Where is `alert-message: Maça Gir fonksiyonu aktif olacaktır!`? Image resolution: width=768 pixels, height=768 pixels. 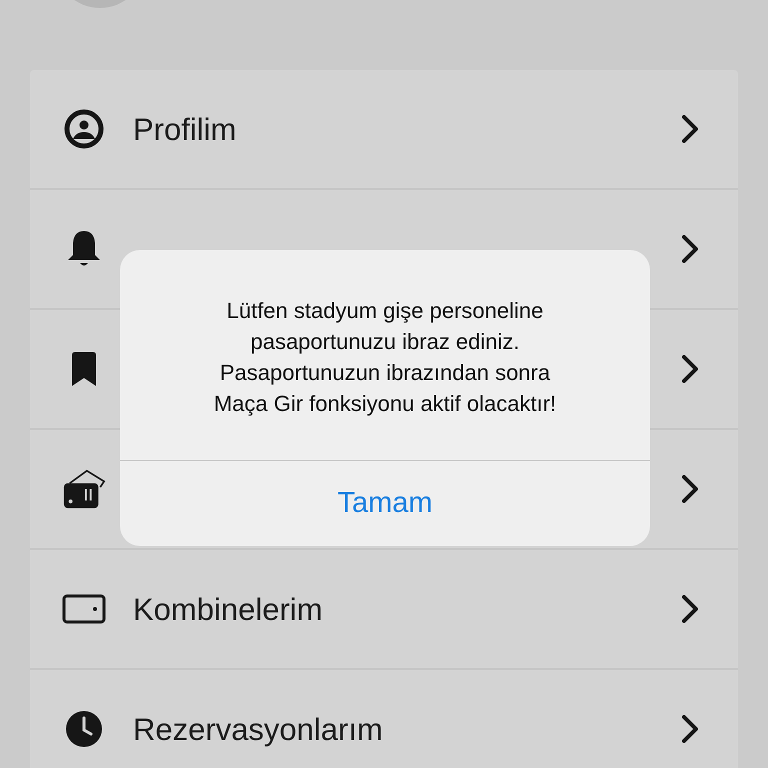 alert-message: Maça Gir fonksiyonu aktif olacaktır! is located at coordinates (385, 404).